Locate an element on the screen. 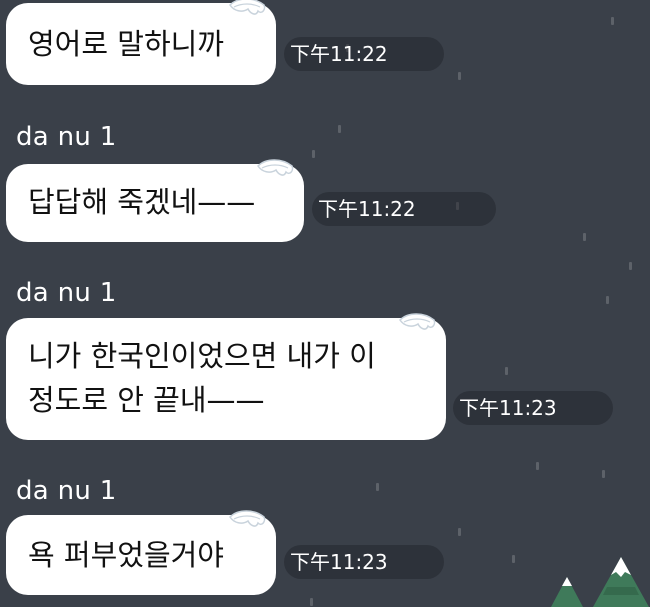  message-text: 욕 퍼부었을거야 is located at coordinates (126, 555).